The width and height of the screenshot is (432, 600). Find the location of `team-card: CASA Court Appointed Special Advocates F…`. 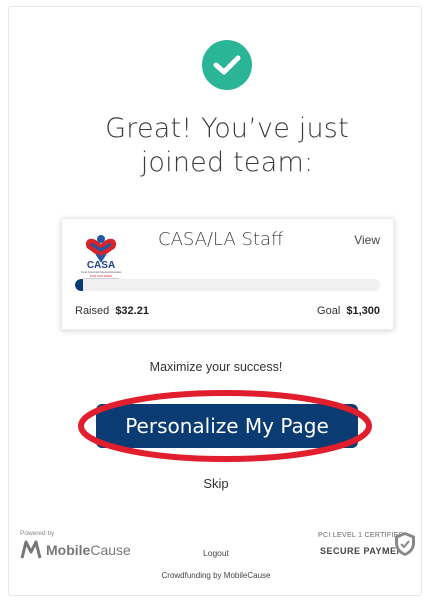

team-card: CASA Court Appointed Special Advocates F… is located at coordinates (227, 274).